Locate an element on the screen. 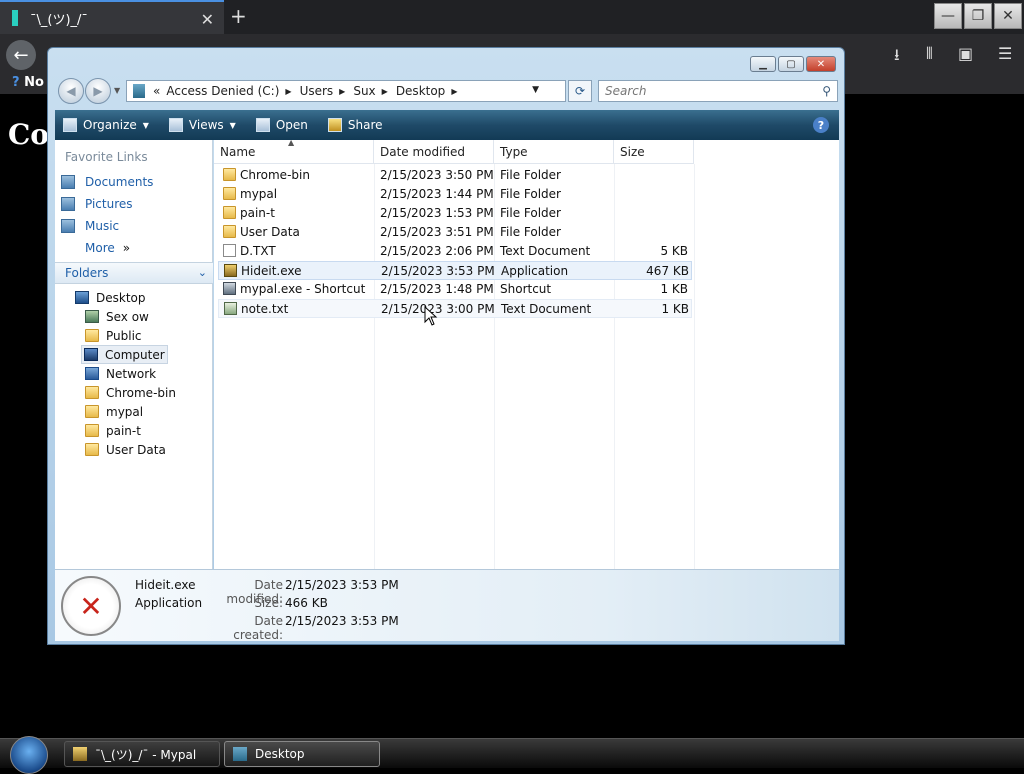 The height and width of the screenshot is (774, 1024). file-name: Hideit.exe is located at coordinates (271, 271).